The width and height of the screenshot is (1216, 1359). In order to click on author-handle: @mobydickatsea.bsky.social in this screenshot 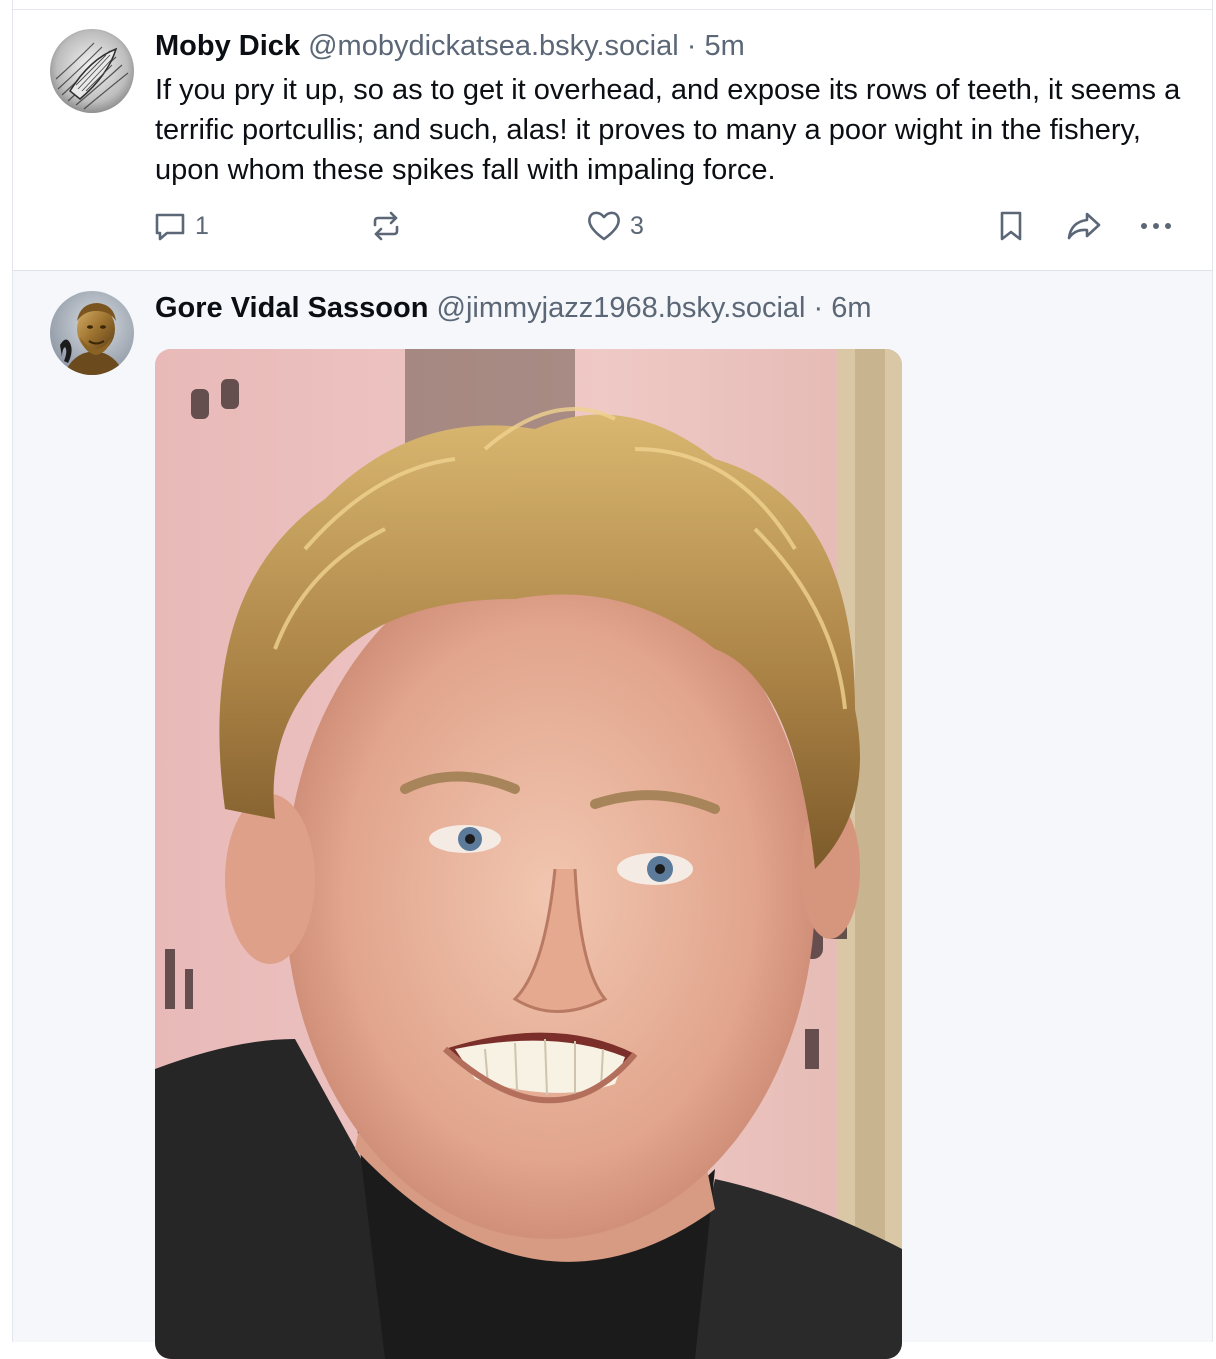, I will do `click(493, 46)`.